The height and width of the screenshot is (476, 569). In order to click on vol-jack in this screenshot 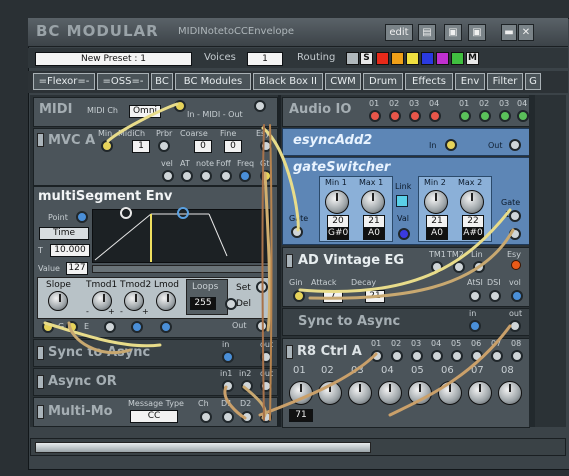, I will do `click(517, 296)`.